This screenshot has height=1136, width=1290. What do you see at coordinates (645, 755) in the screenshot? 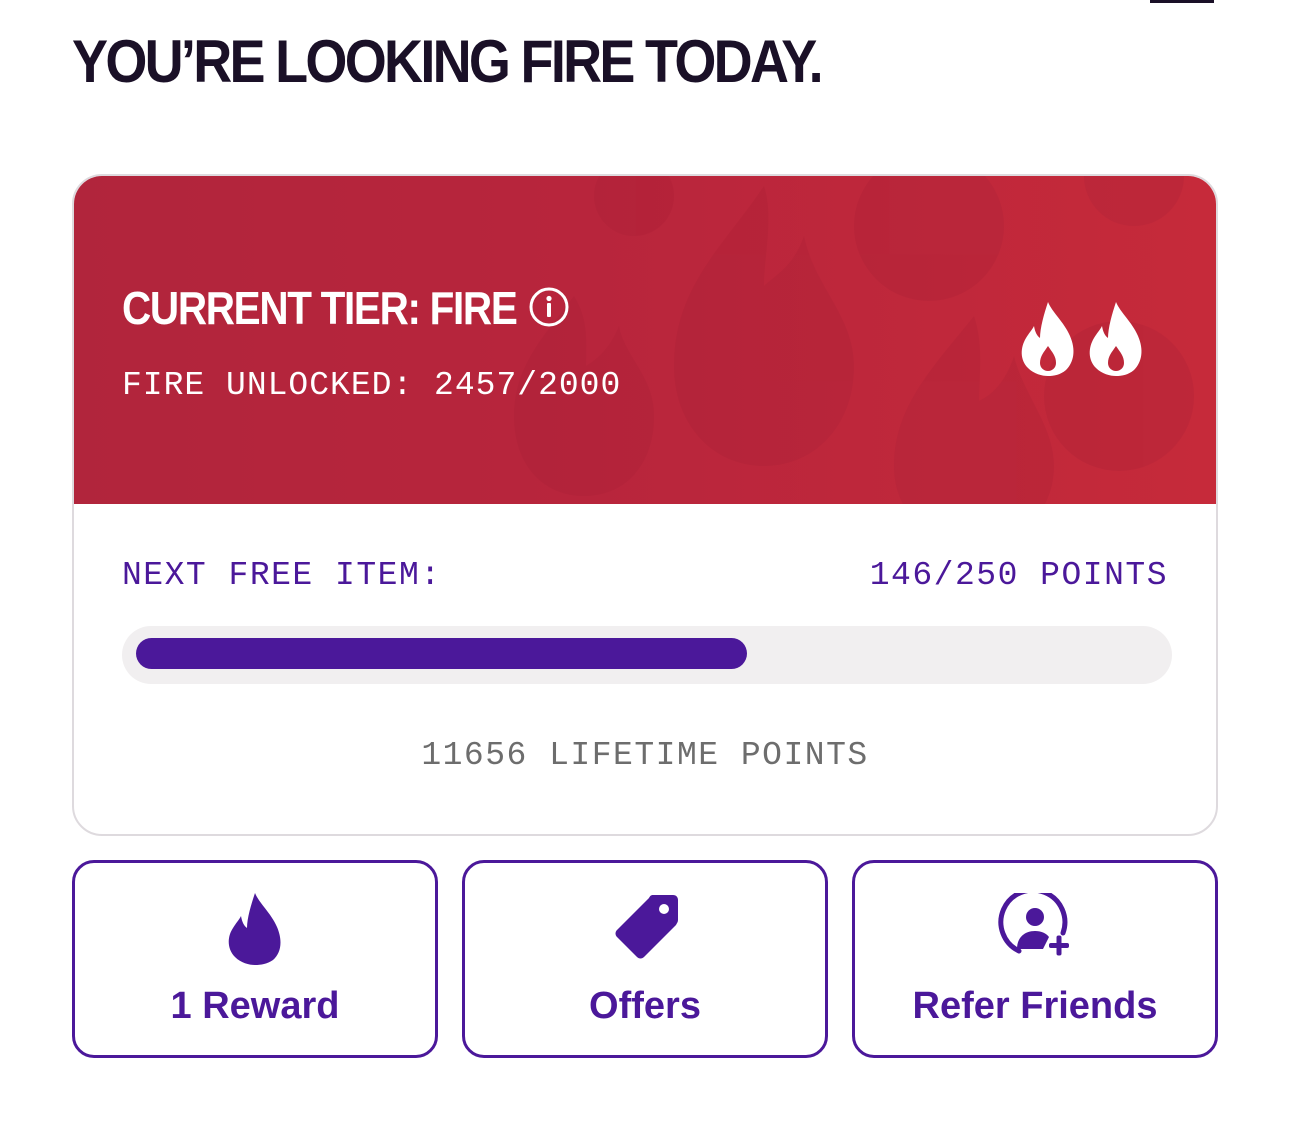
I see `lifetime-points: 11656 LIFETIME POINTS` at bounding box center [645, 755].